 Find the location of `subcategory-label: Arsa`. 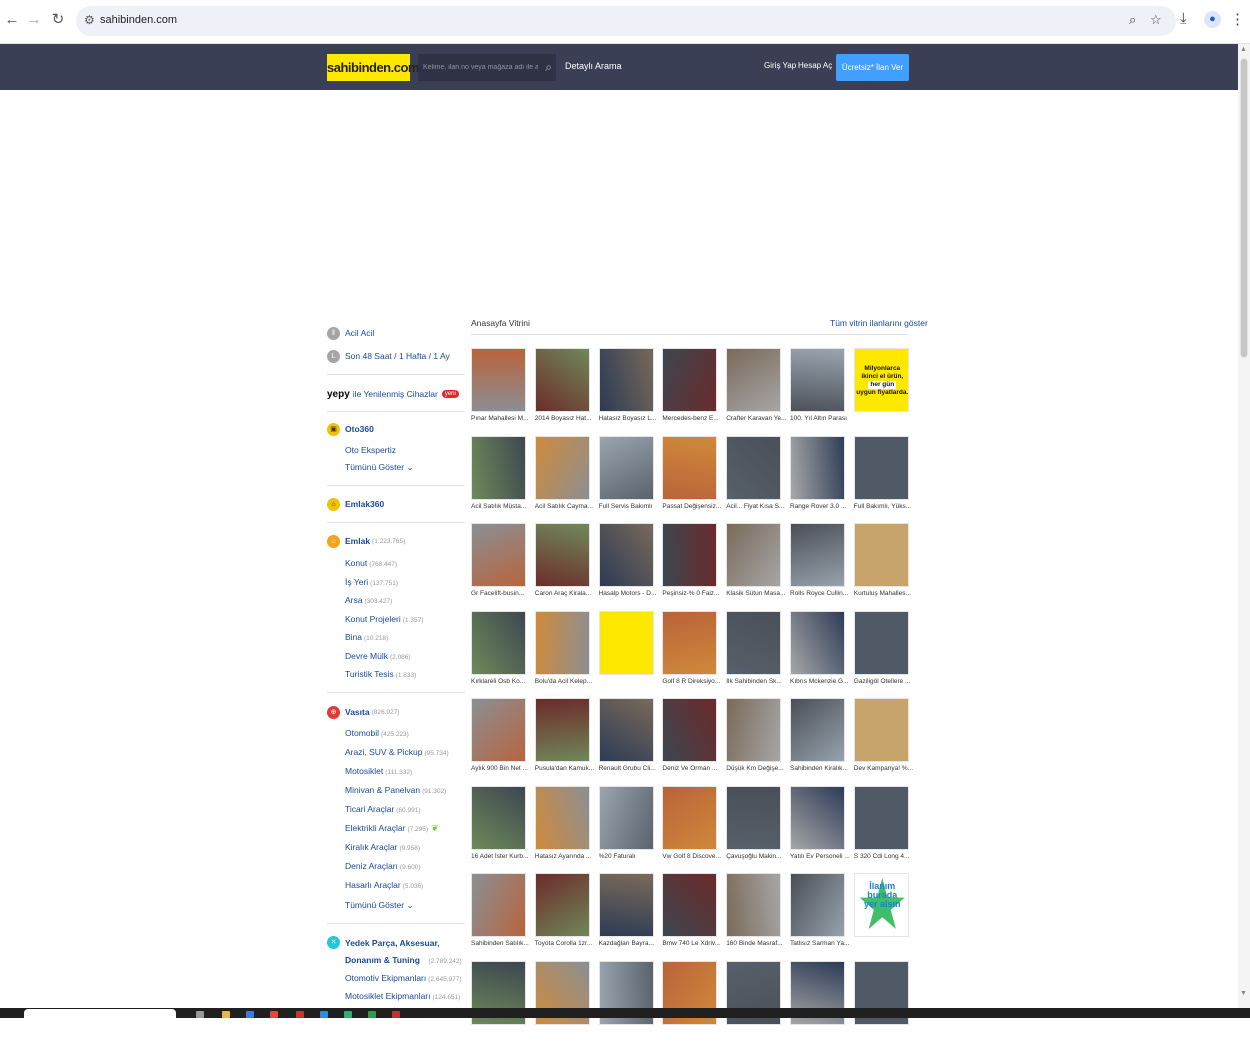

subcategory-label: Arsa is located at coordinates (353, 600).